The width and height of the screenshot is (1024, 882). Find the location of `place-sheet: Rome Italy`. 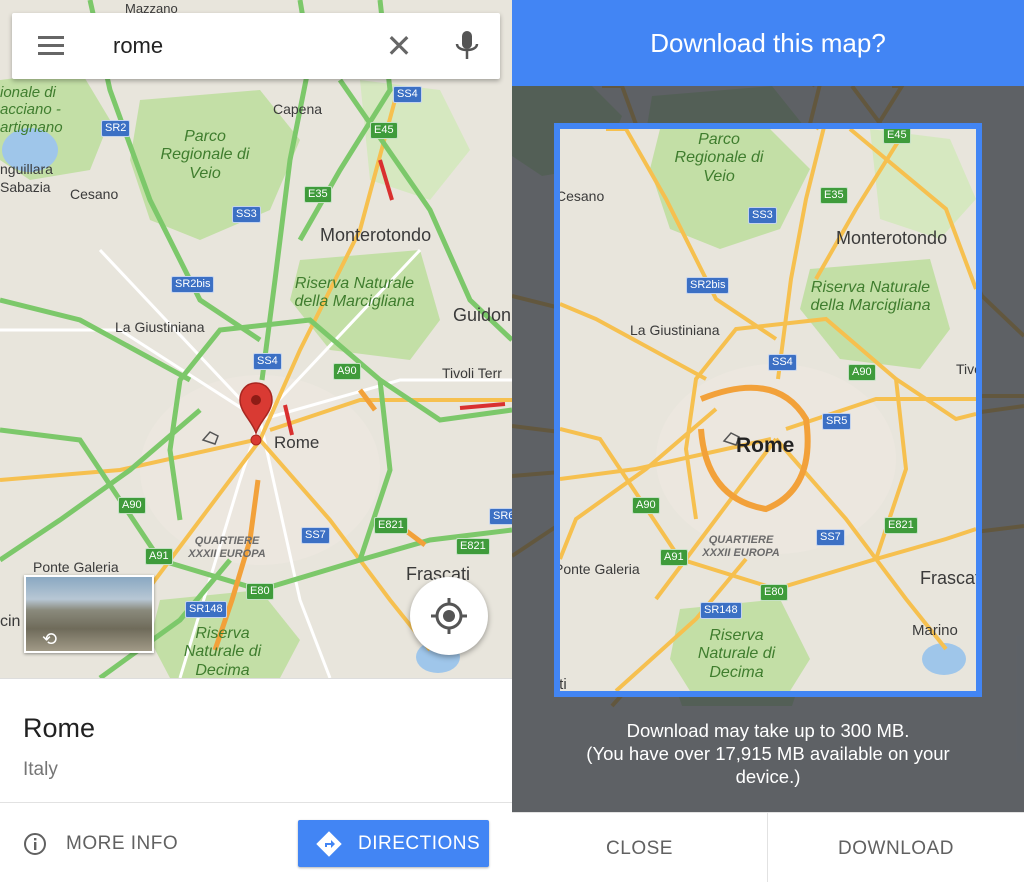

place-sheet: Rome Italy is located at coordinates (256, 740).